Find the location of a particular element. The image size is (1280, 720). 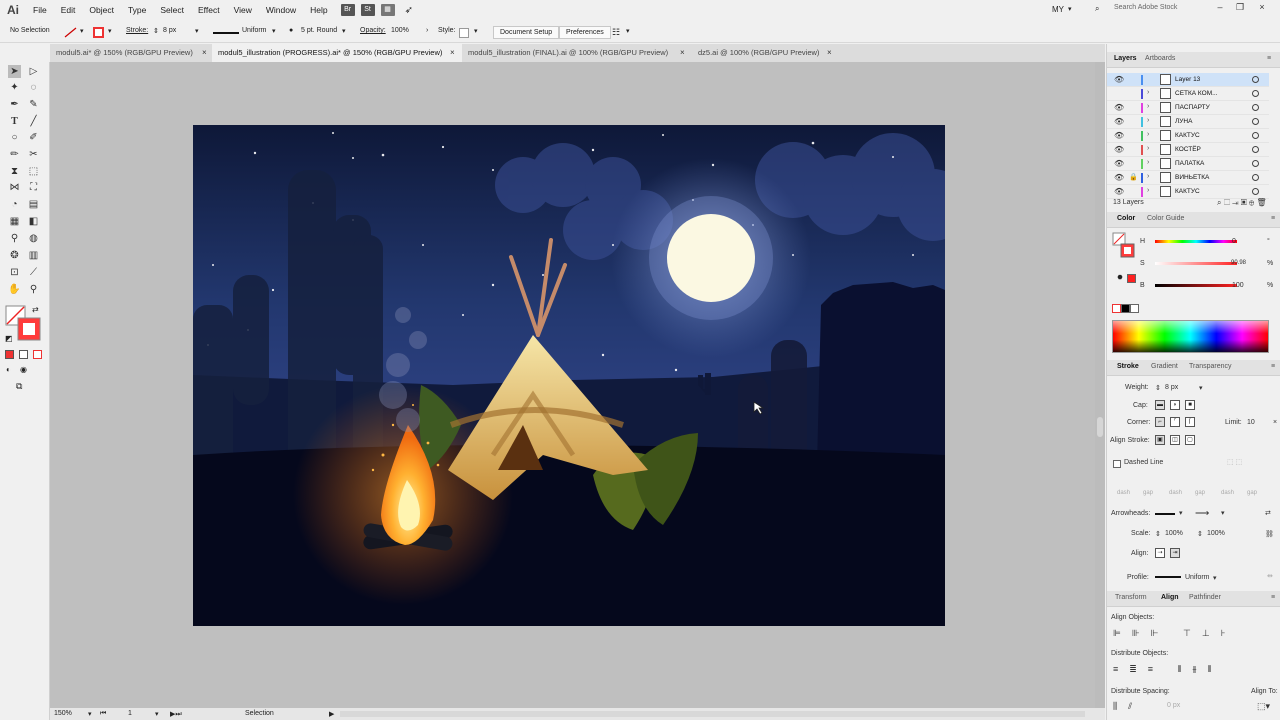

menu-edit: Edit is located at coordinates (68, 10).